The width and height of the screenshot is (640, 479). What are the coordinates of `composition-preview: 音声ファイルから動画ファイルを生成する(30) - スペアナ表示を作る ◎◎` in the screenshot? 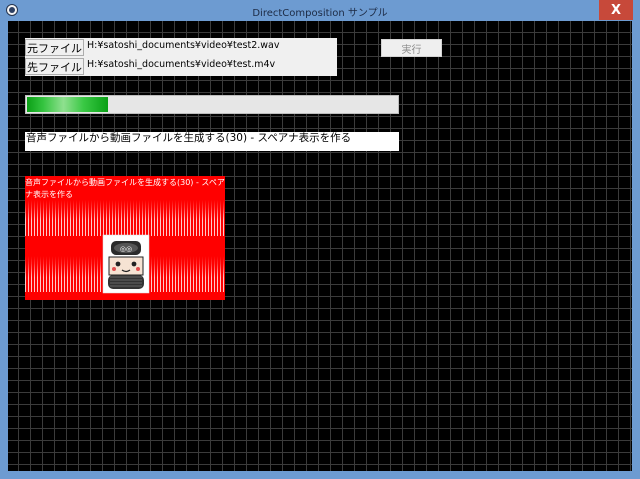 It's located at (125, 238).